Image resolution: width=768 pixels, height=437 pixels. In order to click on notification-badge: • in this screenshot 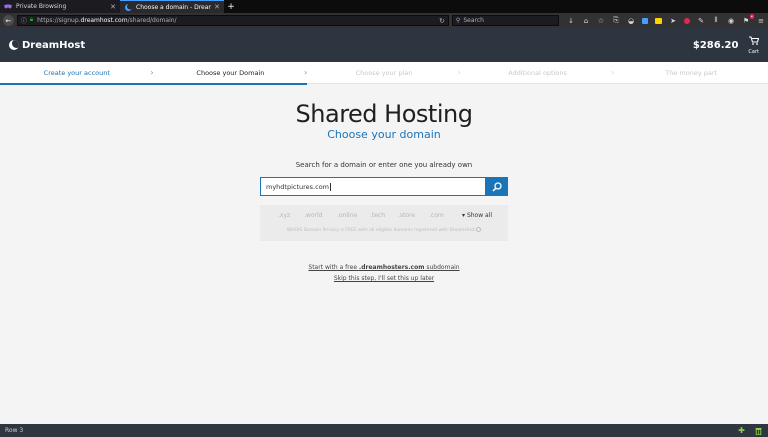, I will do `click(751, 16)`.